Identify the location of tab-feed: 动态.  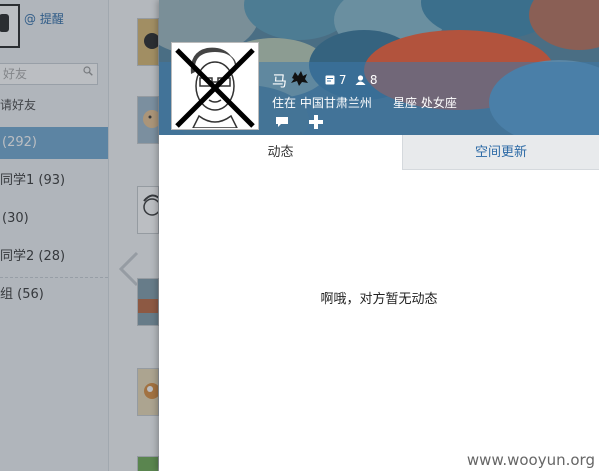
(280, 152).